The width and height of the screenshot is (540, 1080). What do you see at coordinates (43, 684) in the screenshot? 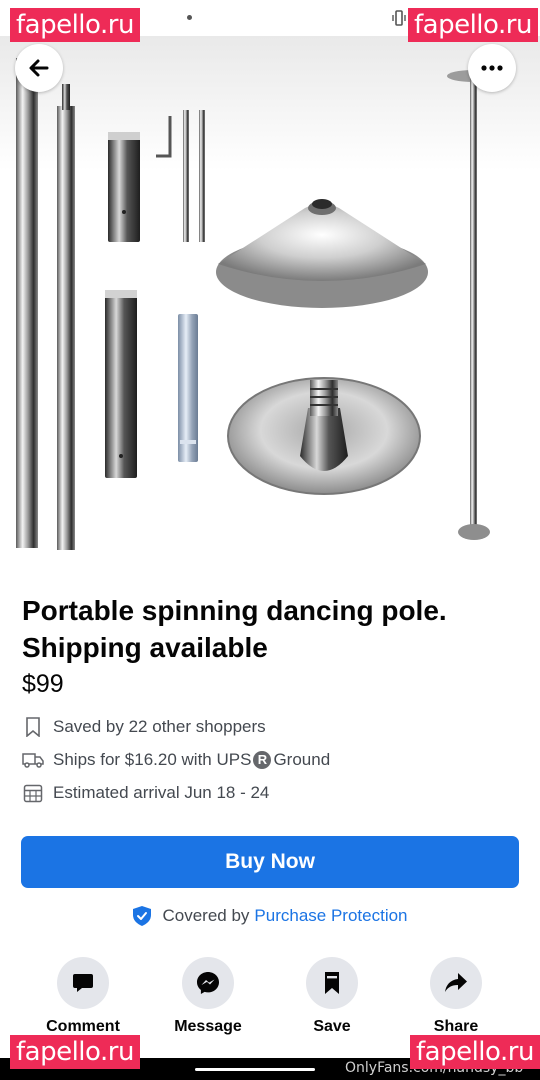
I see `listing-price: $99` at bounding box center [43, 684].